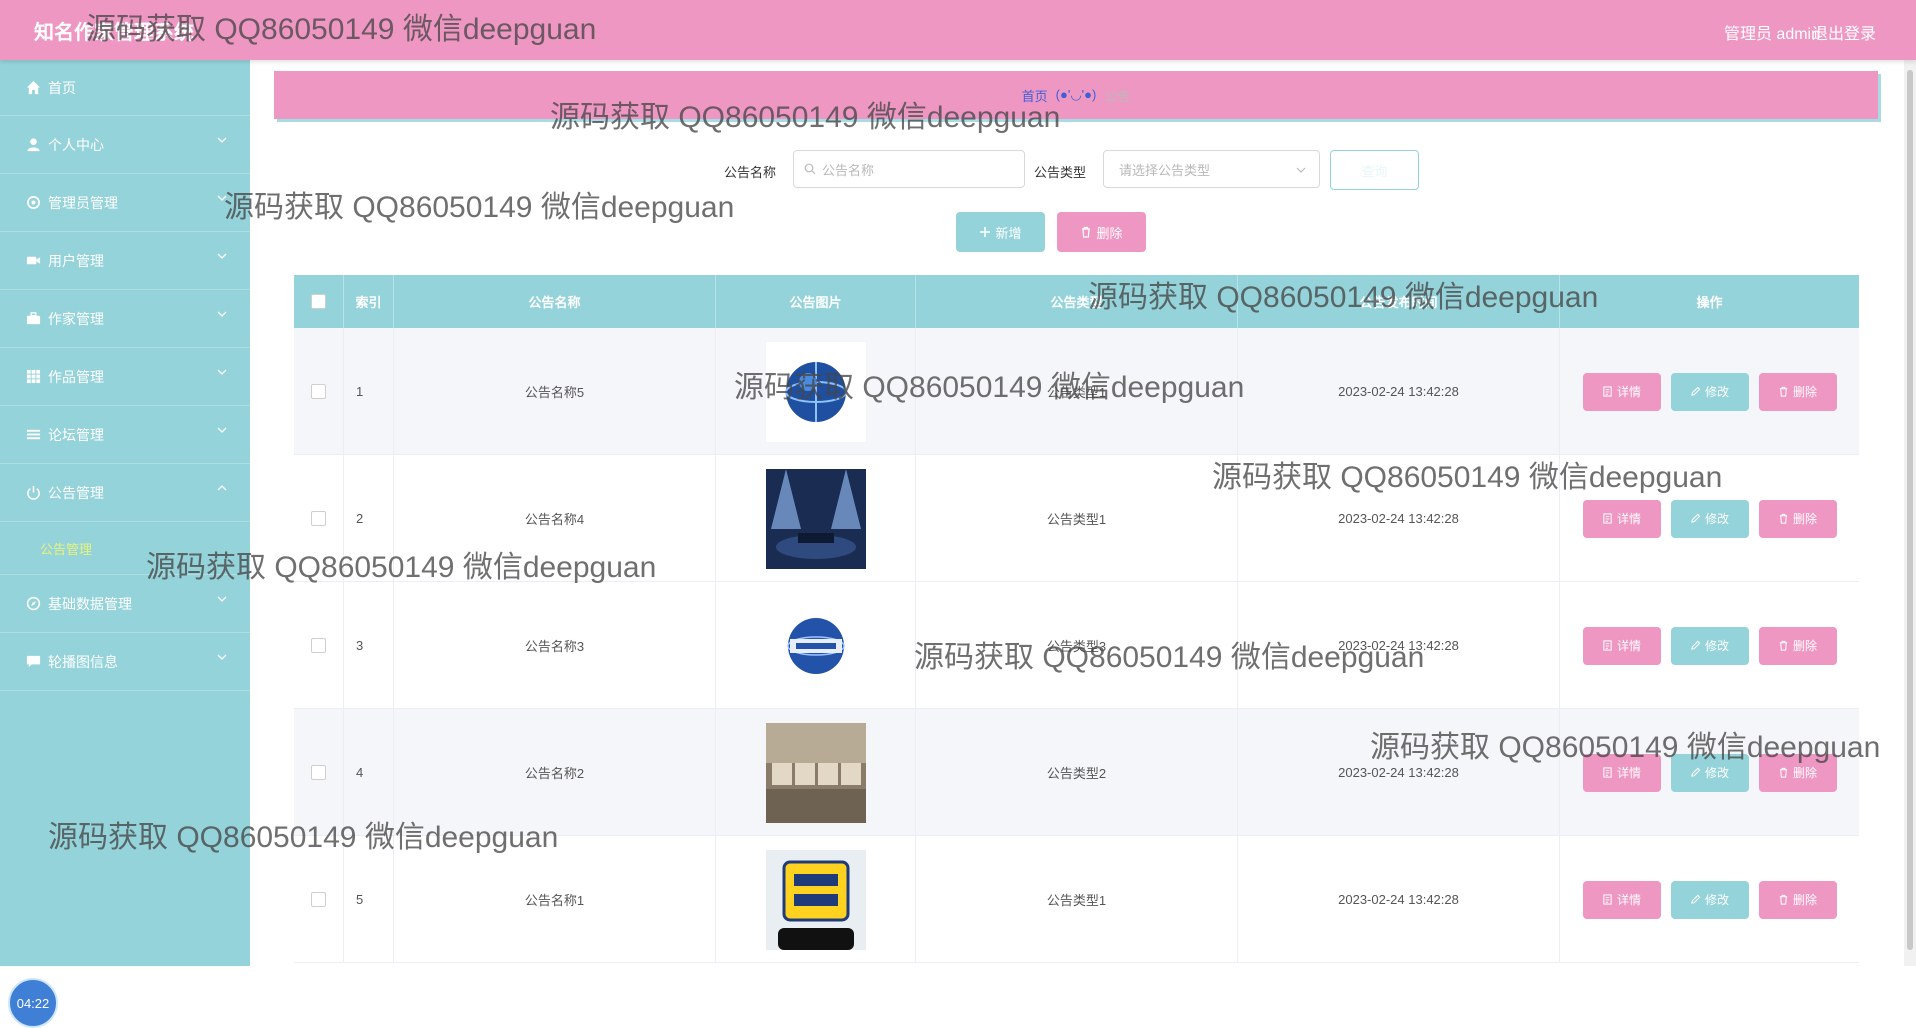  What do you see at coordinates (555, 899) in the screenshot?
I see `row-name: 公告名称1` at bounding box center [555, 899].